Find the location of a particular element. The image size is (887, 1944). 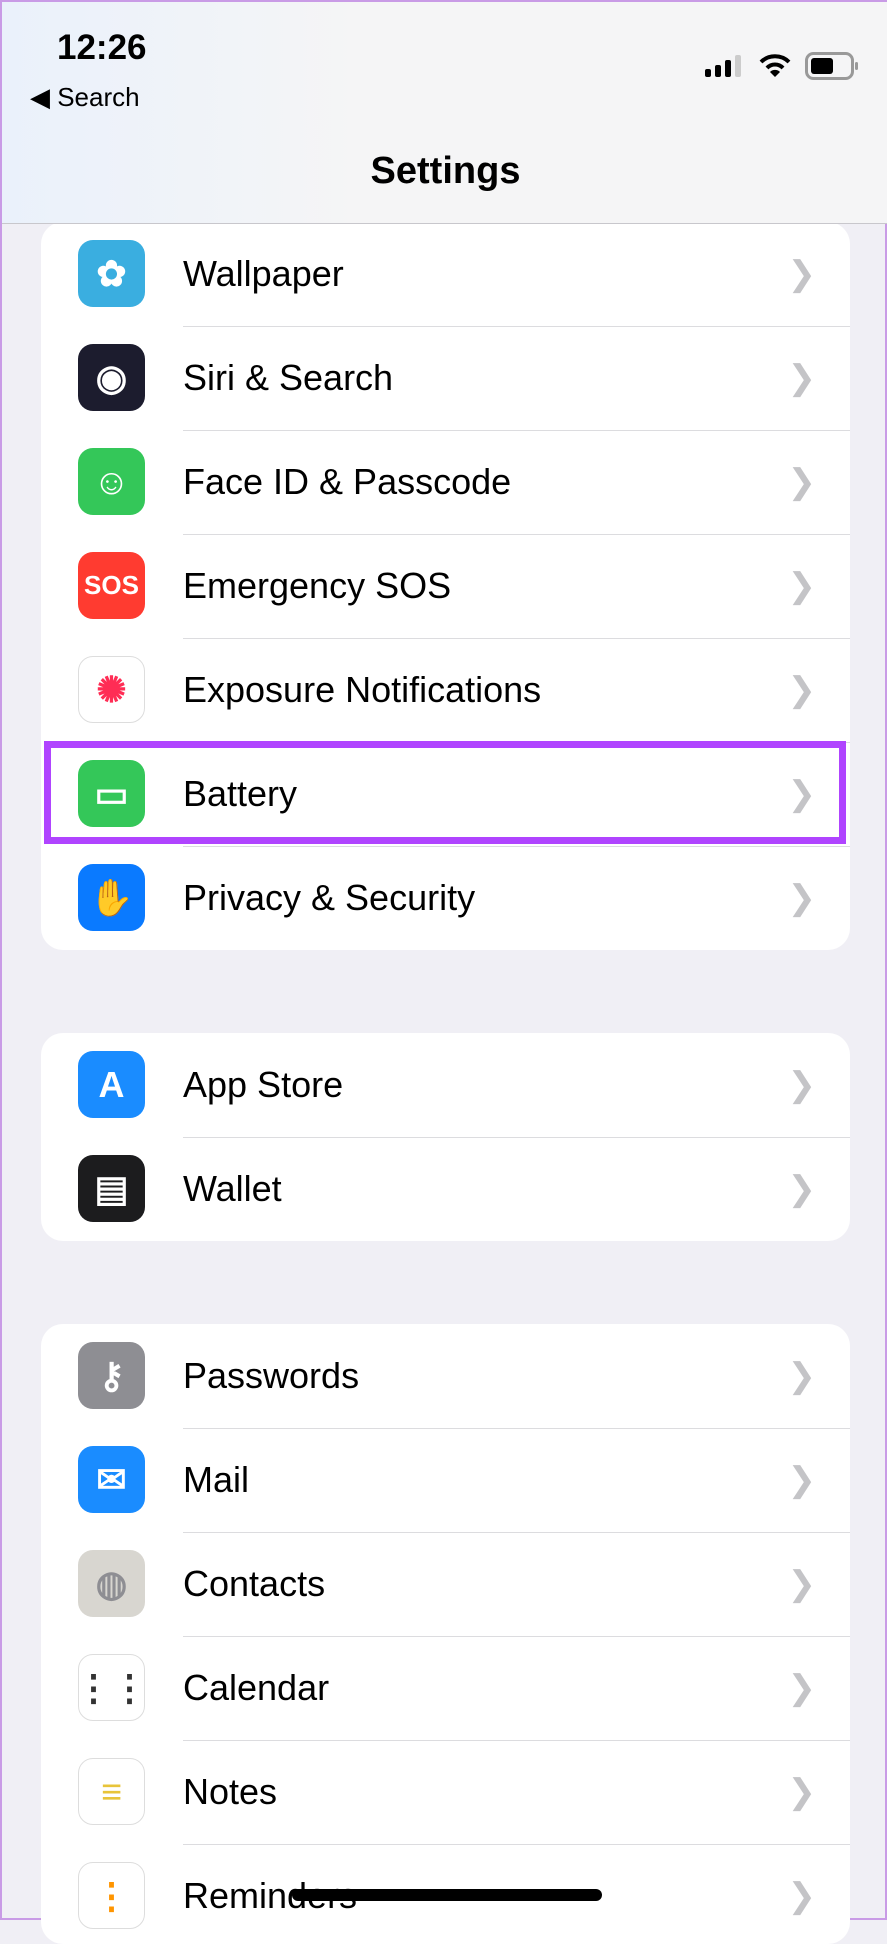

row-label: Contacts is located at coordinates (254, 1583).